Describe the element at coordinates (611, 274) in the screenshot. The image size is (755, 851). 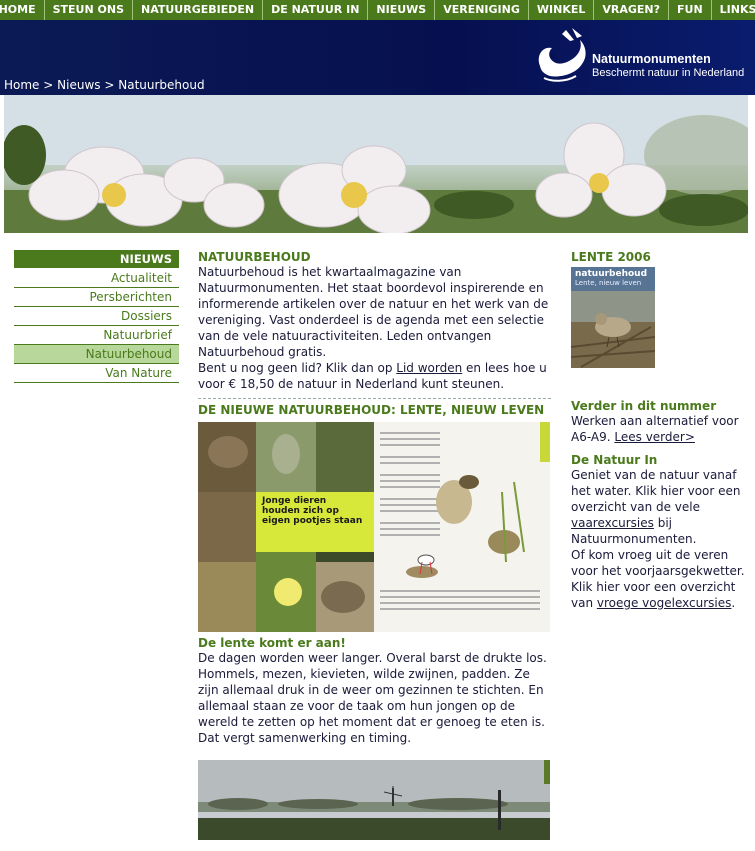
I see `cover-brand: natuurbehoud` at that location.